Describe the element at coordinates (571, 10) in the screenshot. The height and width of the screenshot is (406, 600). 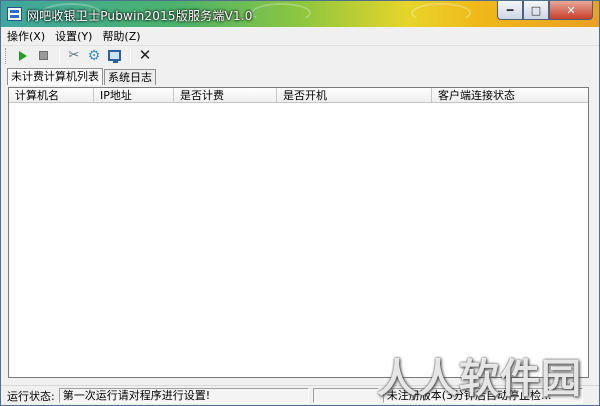
I see `close-button: ✕` at that location.